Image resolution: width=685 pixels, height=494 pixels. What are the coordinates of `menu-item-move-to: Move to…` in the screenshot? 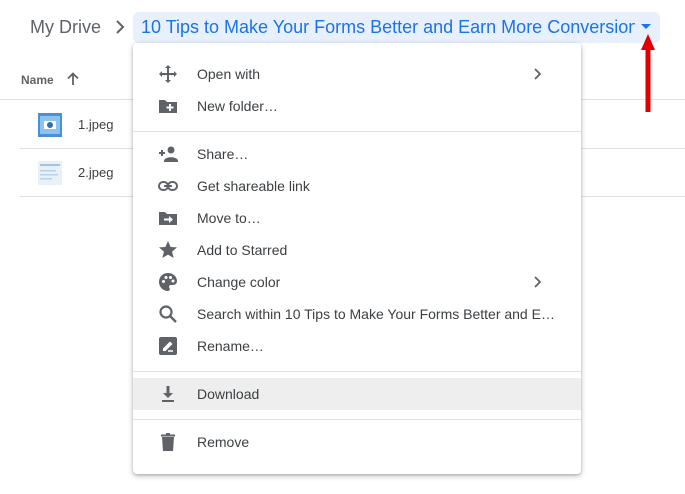 It's located at (357, 218).